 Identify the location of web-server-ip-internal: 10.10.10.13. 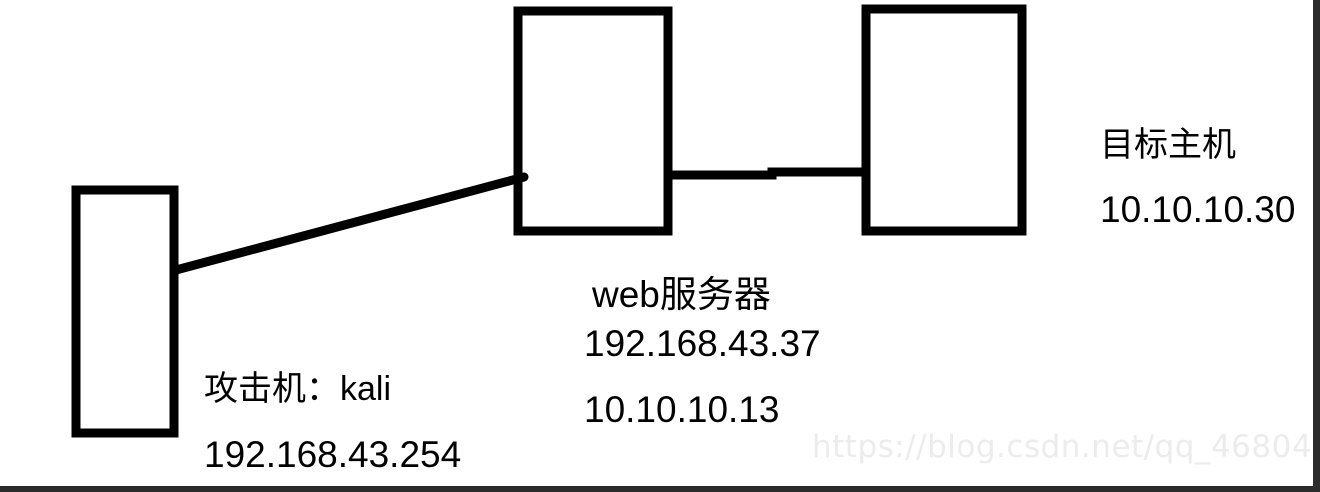
(682, 409).